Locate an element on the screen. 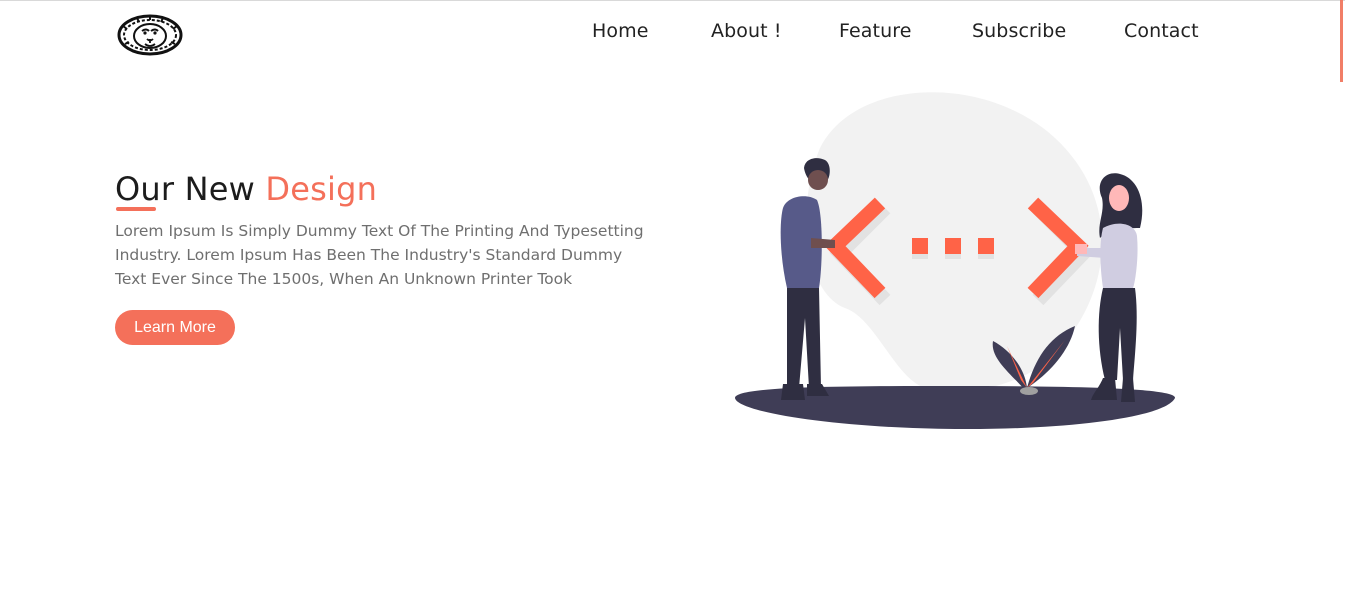  nav-home: Home is located at coordinates (620, 31).